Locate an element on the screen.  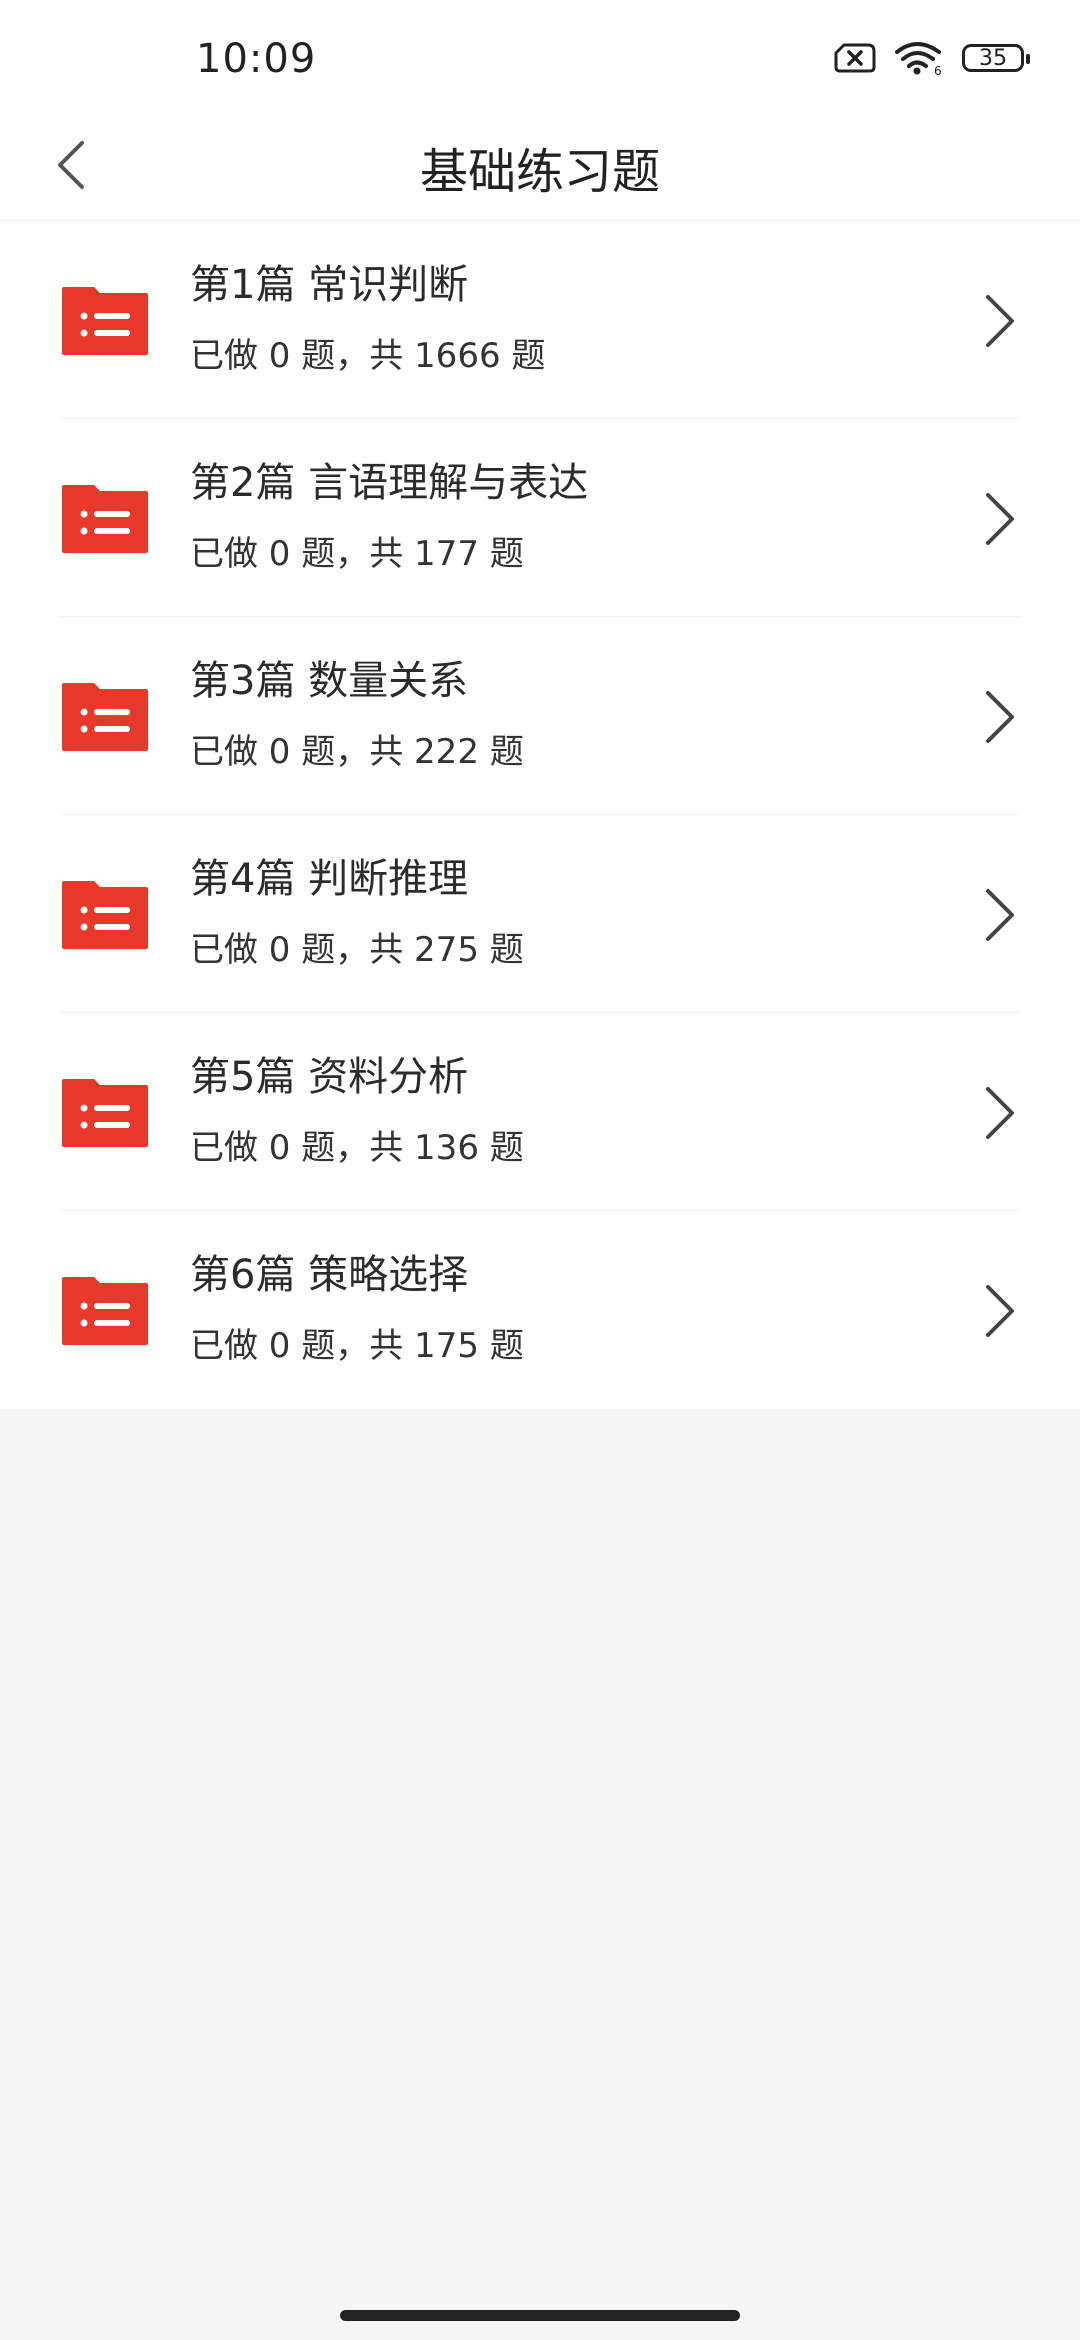
status-icons: 6 35 is located at coordinates (932, 58).